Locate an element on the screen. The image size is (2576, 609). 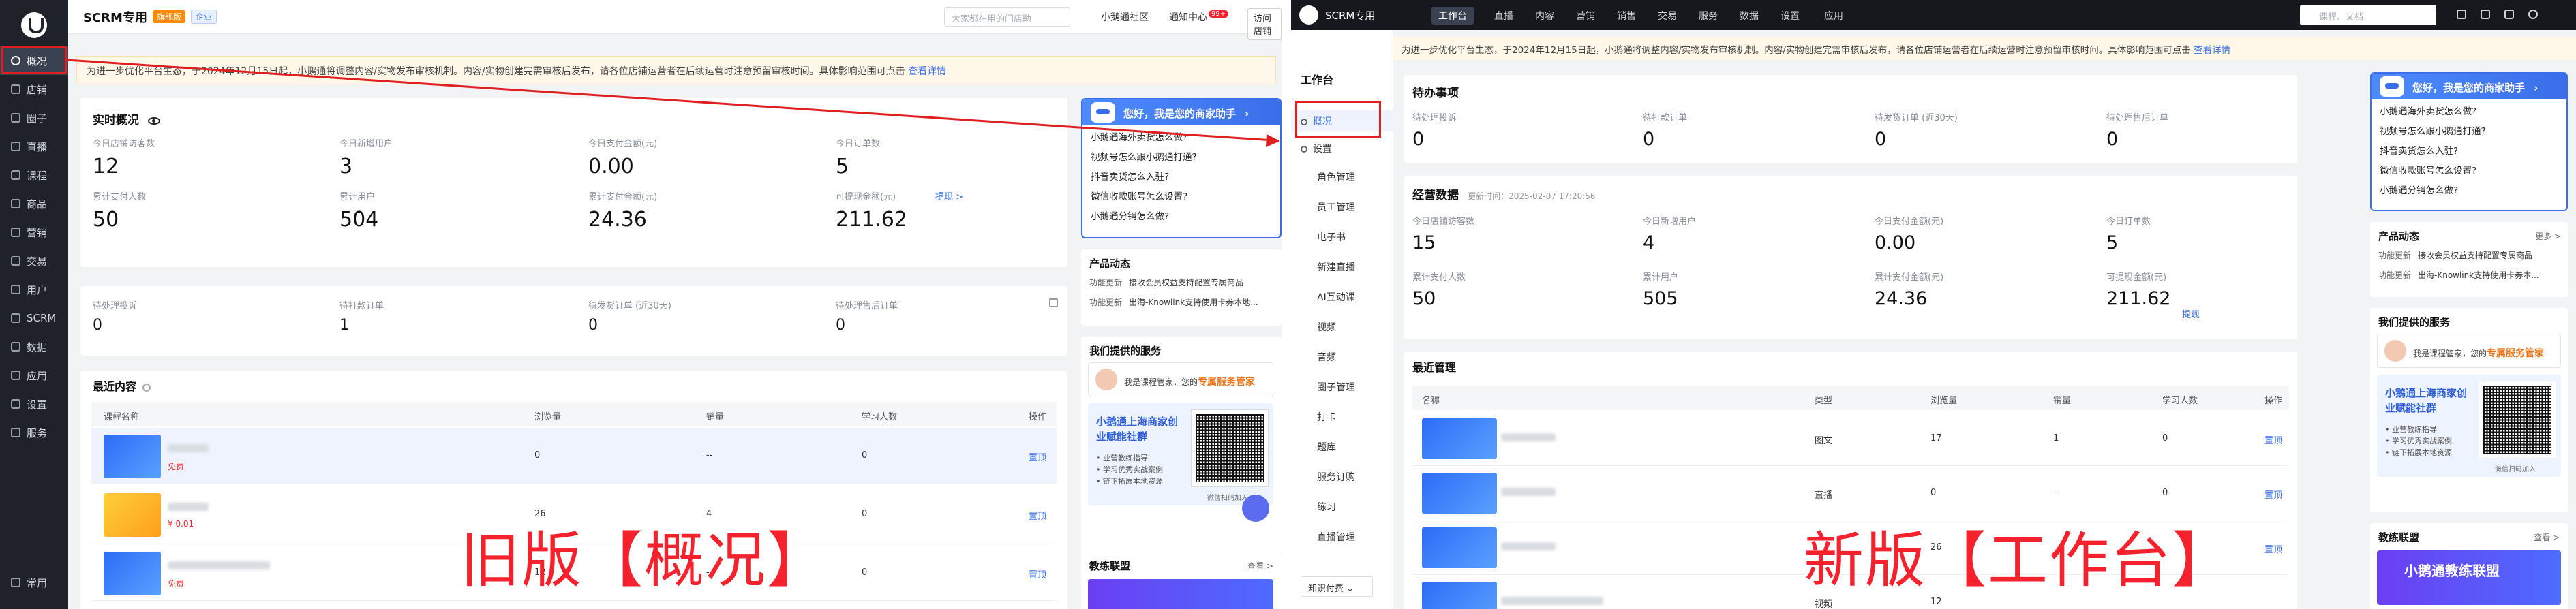
layout-icon is located at coordinates (2485, 14).